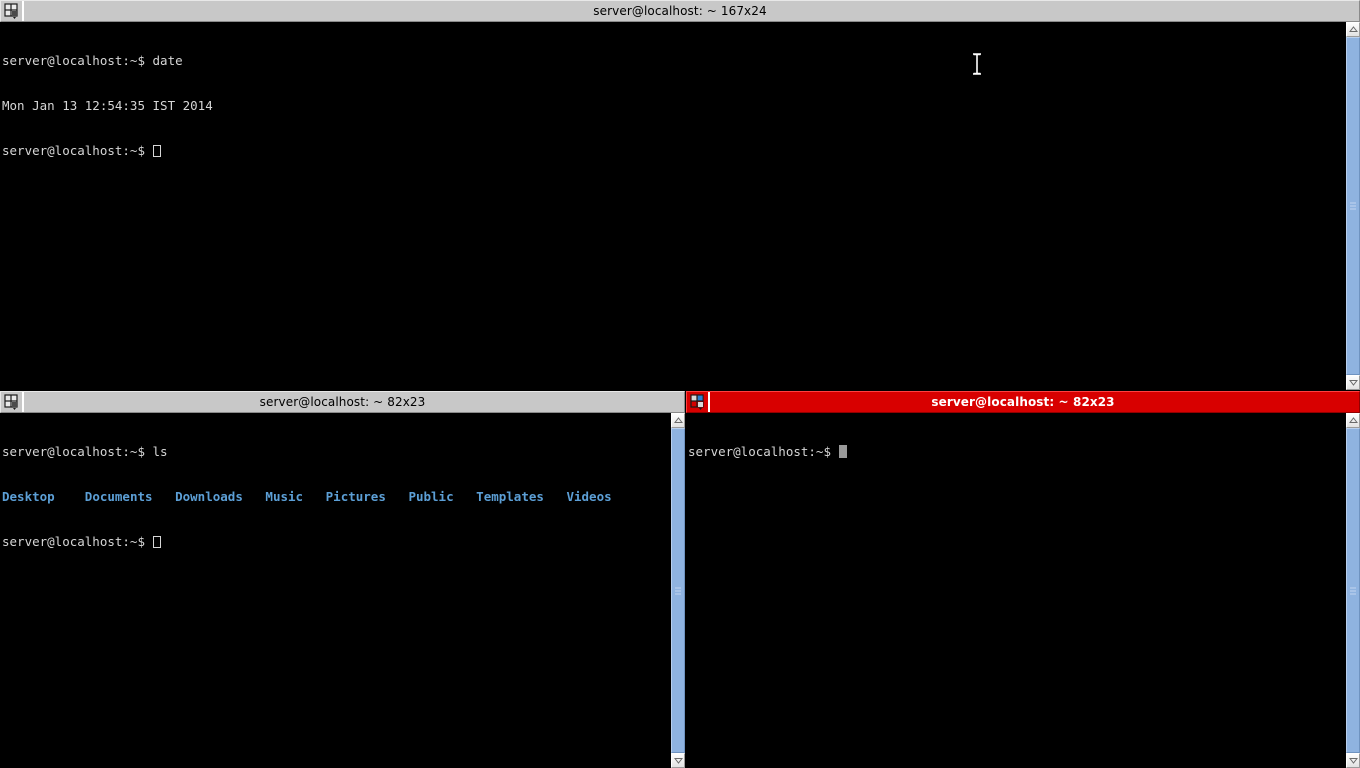 Image resolution: width=1360 pixels, height=768 pixels. I want to click on window-title-bottom-right: server@localhost: ~ 82x23, so click(1023, 402).